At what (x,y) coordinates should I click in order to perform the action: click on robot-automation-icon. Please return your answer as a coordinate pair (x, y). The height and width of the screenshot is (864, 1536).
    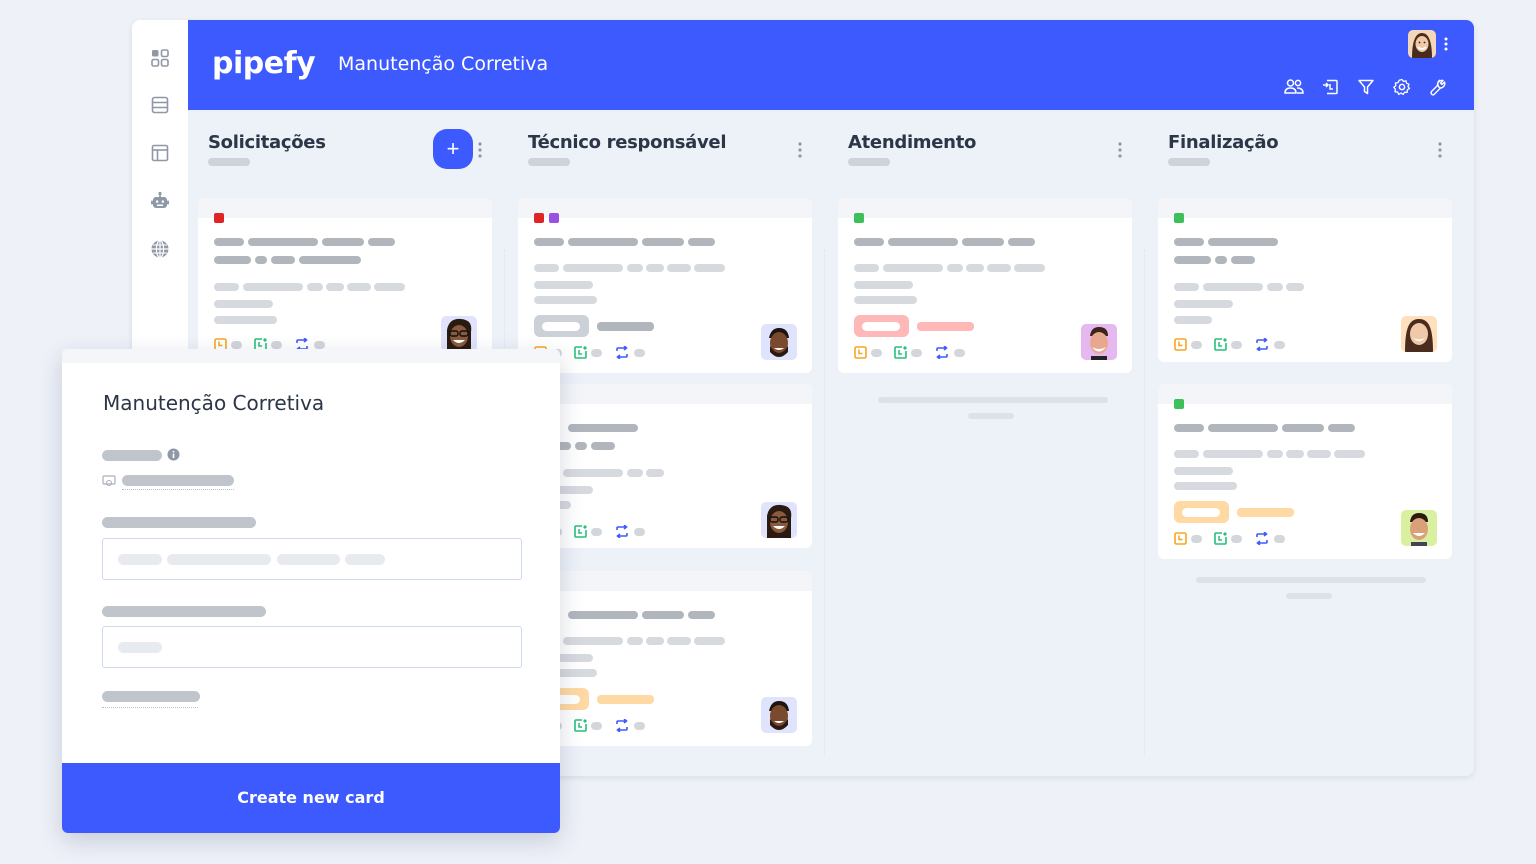
    Looking at the image, I should click on (160, 201).